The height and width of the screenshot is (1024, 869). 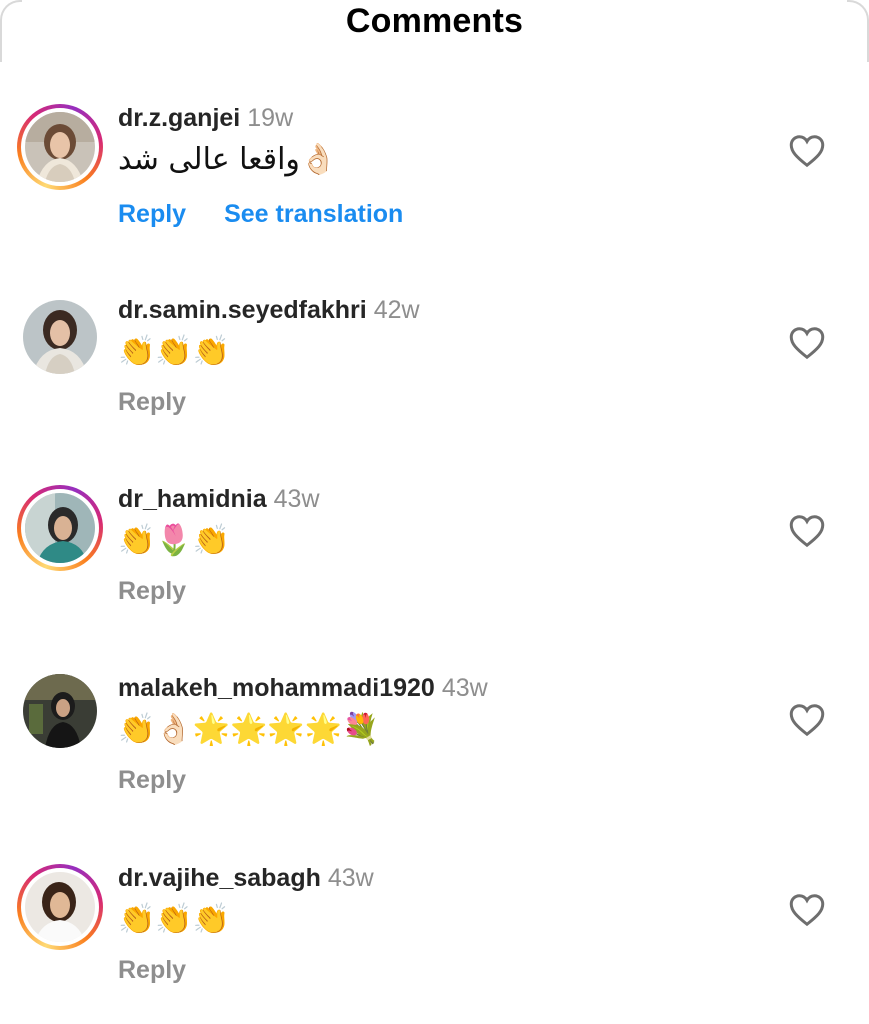 I want to click on comment-username: dr_hamidnia, so click(x=192, y=499).